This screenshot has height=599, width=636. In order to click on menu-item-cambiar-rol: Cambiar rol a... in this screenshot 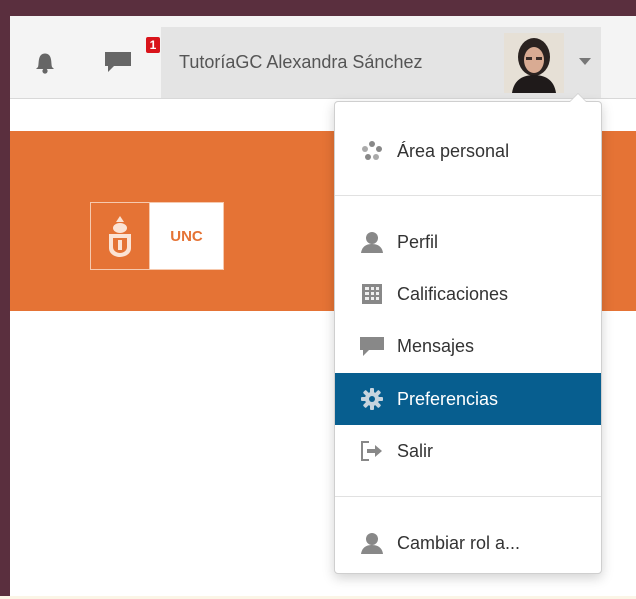, I will do `click(468, 543)`.